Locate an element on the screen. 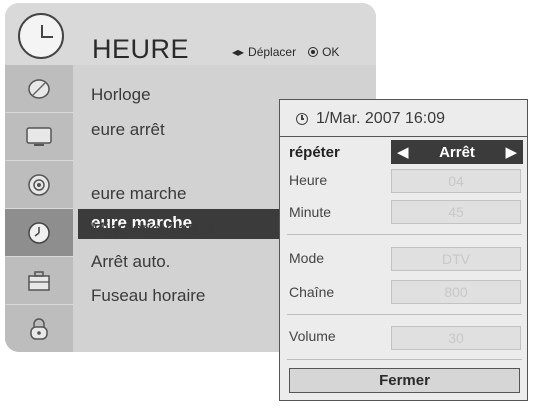 The image size is (534, 410). sidebar-item-audio is located at coordinates (39, 185).